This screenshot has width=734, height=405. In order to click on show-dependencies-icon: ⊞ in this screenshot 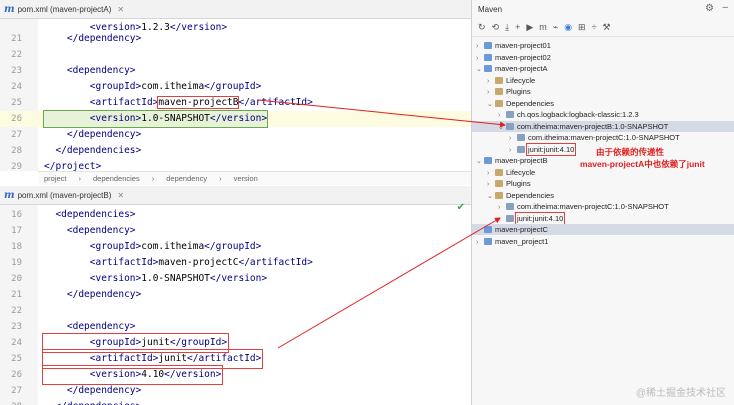, I will do `click(582, 27)`.